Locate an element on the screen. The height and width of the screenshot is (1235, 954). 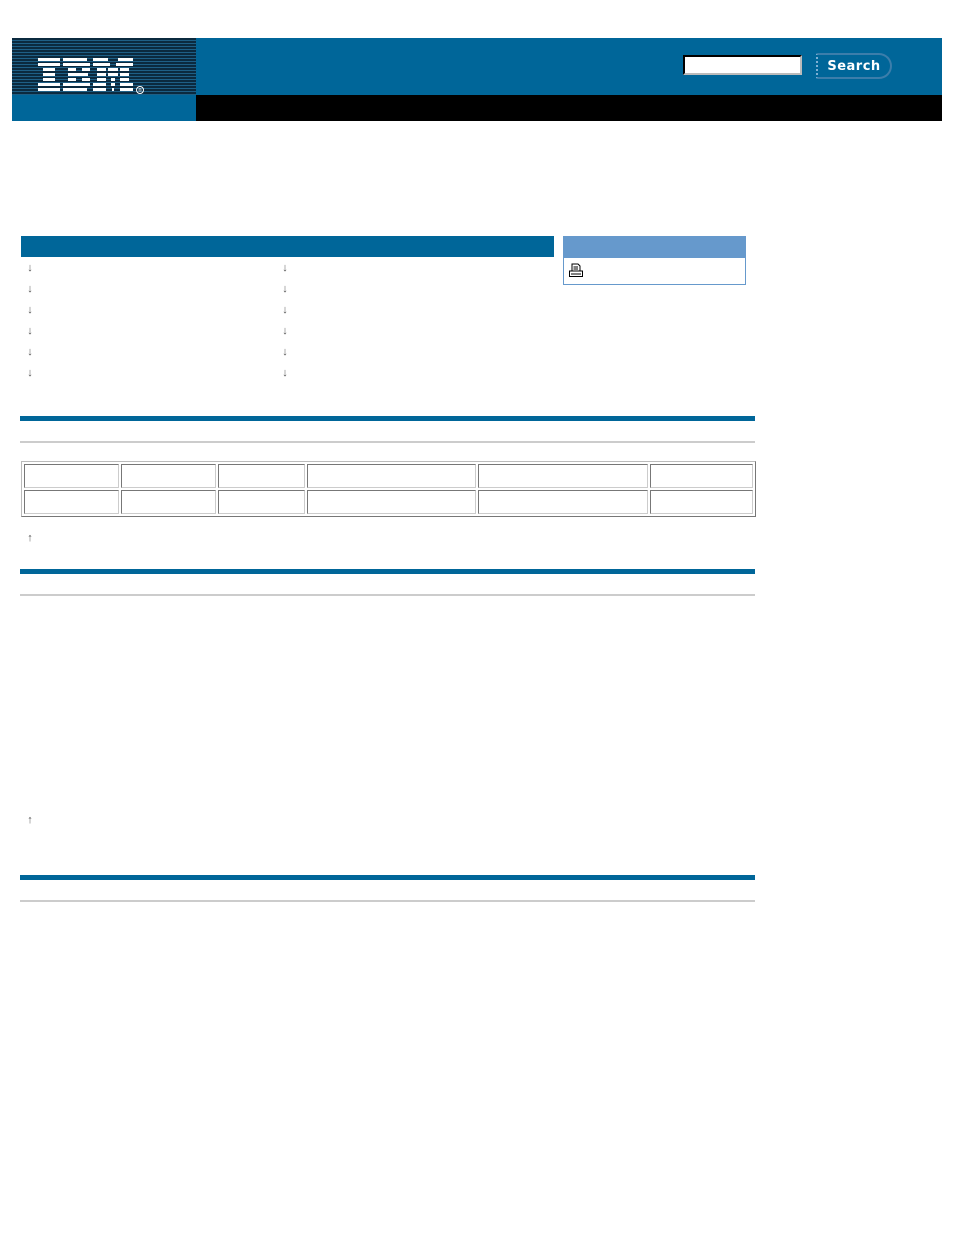
toc-header-label is located at coordinates (23, 246).